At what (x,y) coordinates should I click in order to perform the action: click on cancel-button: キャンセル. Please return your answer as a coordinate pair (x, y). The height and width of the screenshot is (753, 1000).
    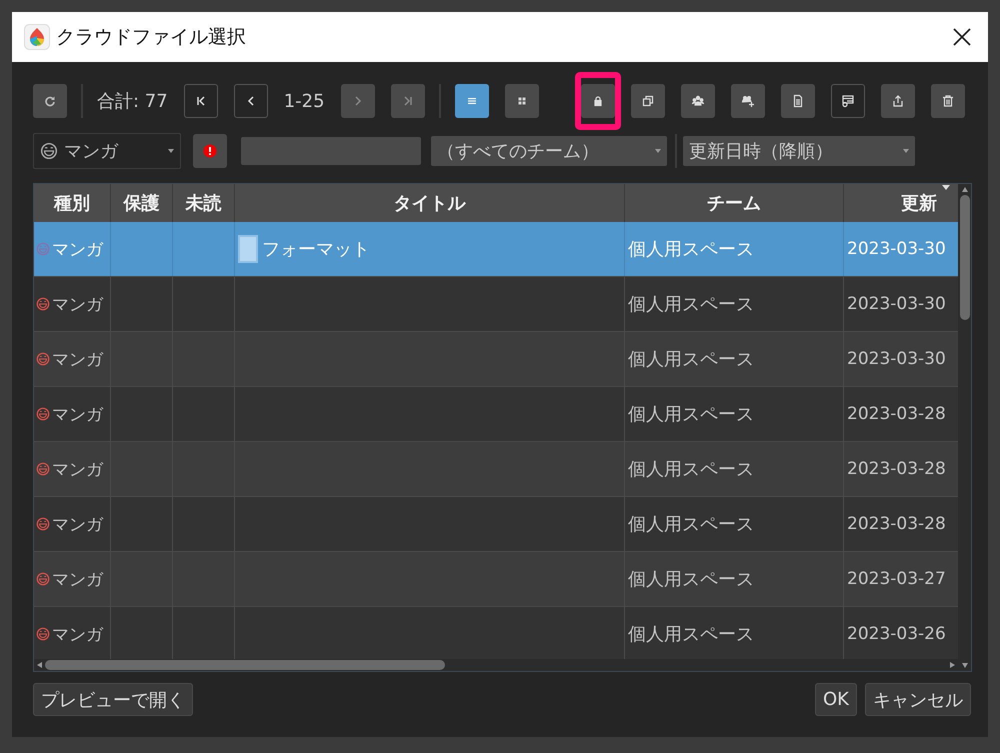
    Looking at the image, I should click on (918, 699).